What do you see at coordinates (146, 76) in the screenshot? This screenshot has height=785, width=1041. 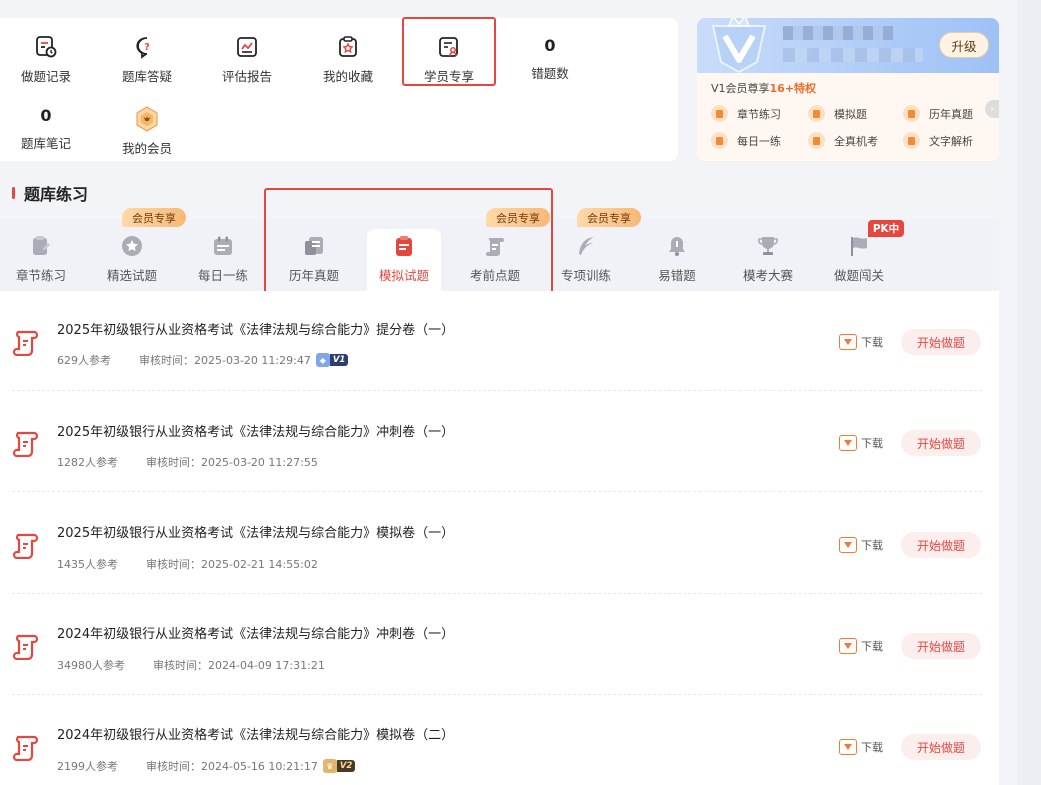 I see `qa-label: 题库答疑` at bounding box center [146, 76].